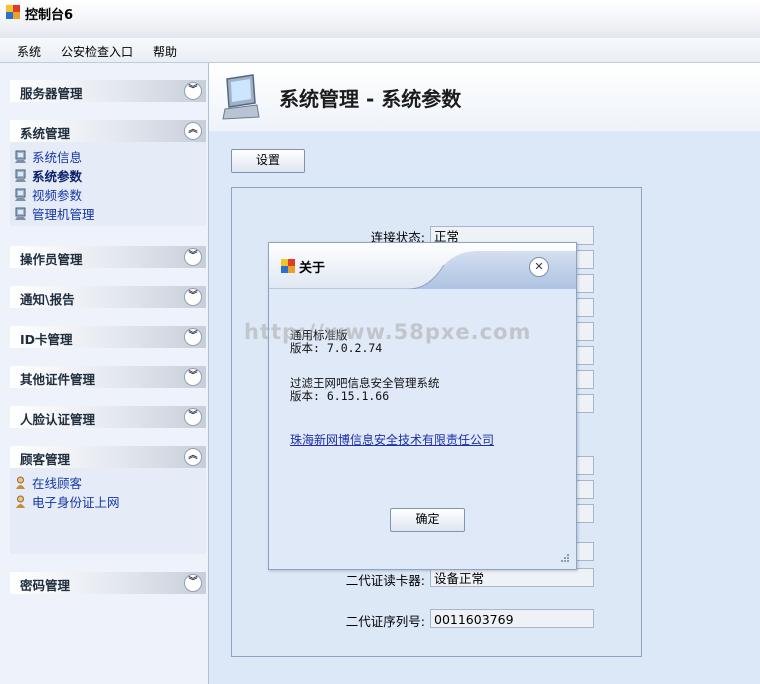 This screenshot has width=760, height=684. I want to click on panel-title: 操作员管理, so click(51, 259).